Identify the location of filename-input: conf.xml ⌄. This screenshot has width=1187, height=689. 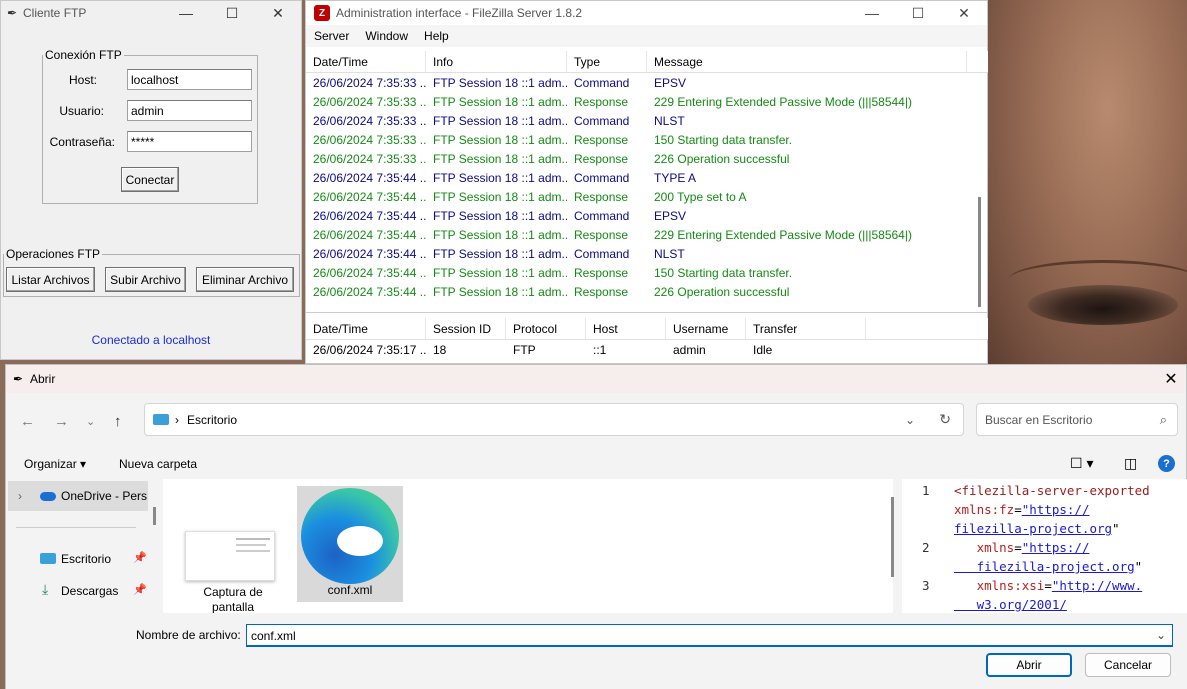
(709, 635).